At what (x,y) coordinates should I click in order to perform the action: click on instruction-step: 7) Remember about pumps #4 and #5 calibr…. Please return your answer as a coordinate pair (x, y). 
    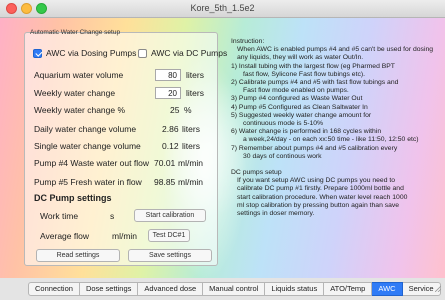
    Looking at the image, I should click on (314, 148).